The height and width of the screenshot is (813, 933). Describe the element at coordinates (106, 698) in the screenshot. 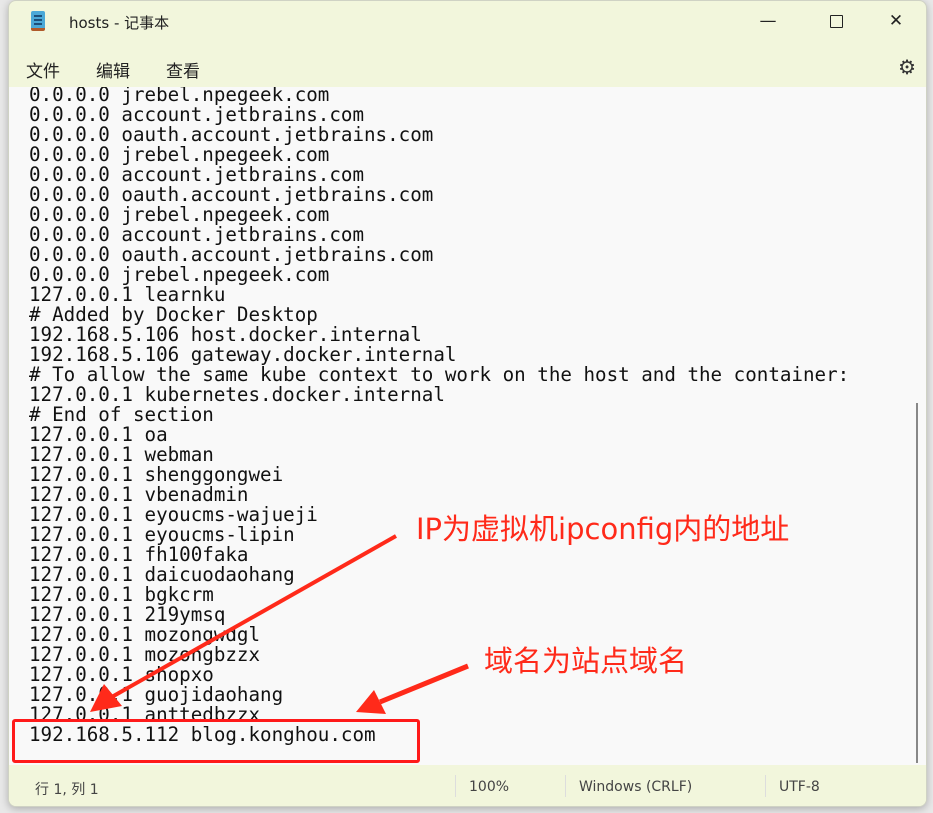

I see `ip-arrowhead` at that location.